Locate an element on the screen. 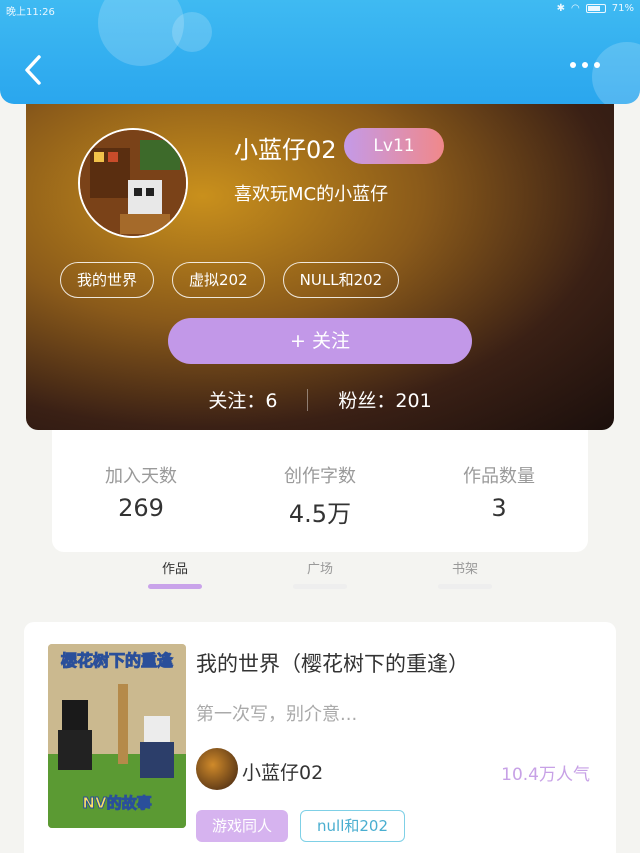 The width and height of the screenshot is (640, 853). tab-bookshelf: 书架 is located at coordinates (465, 567).